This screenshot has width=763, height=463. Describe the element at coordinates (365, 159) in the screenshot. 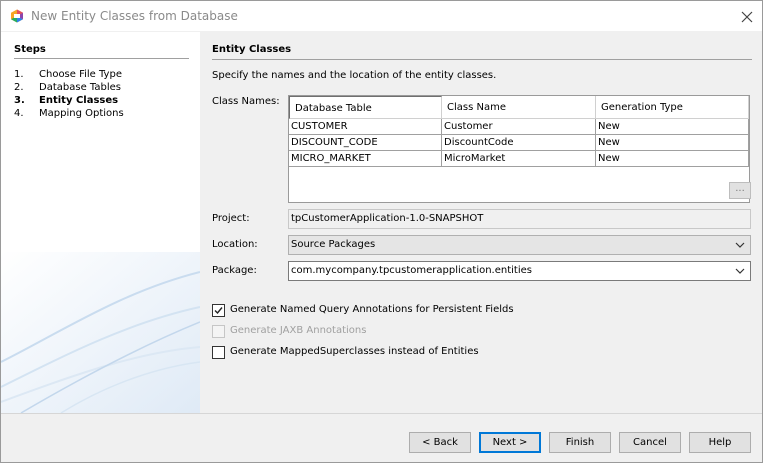

I see `cell-database-table: MICRO_MARKET` at that location.